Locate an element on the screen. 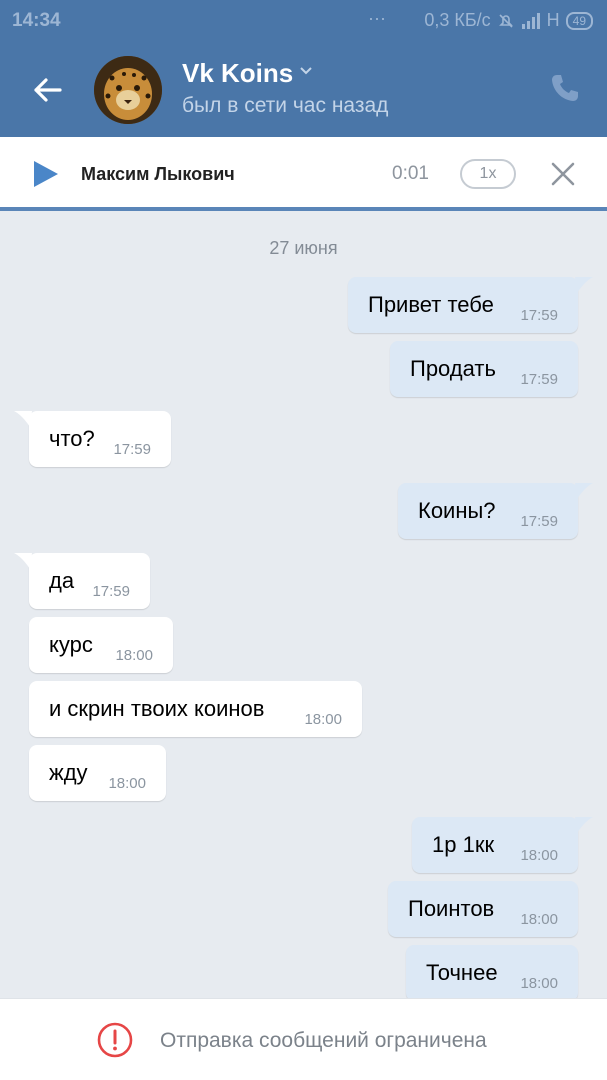 This screenshot has height=1080, width=607. message-bubble-outgoing: Коины? 17:59 is located at coordinates (488, 511).